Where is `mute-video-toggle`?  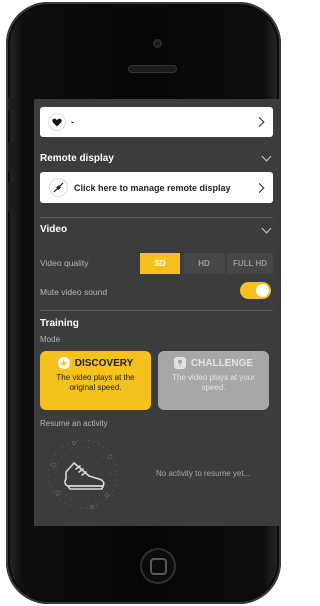
mute-video-toggle is located at coordinates (255, 290).